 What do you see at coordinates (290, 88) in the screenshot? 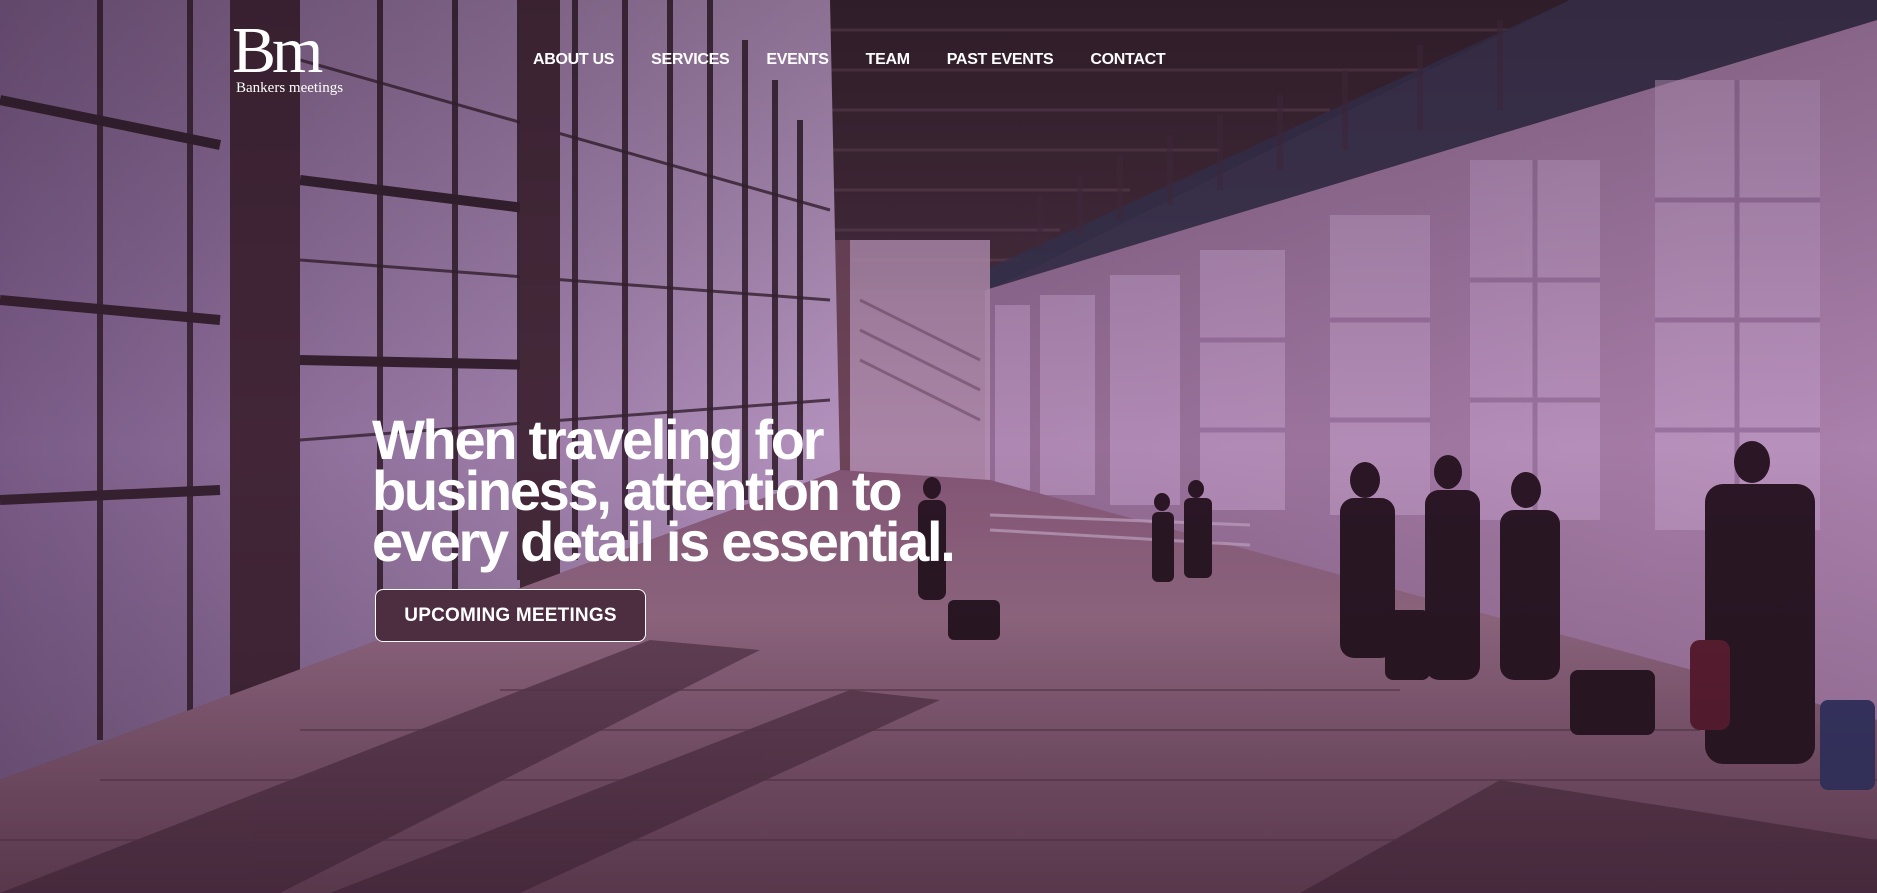
I see `logo-text: Bankers meetings` at bounding box center [290, 88].